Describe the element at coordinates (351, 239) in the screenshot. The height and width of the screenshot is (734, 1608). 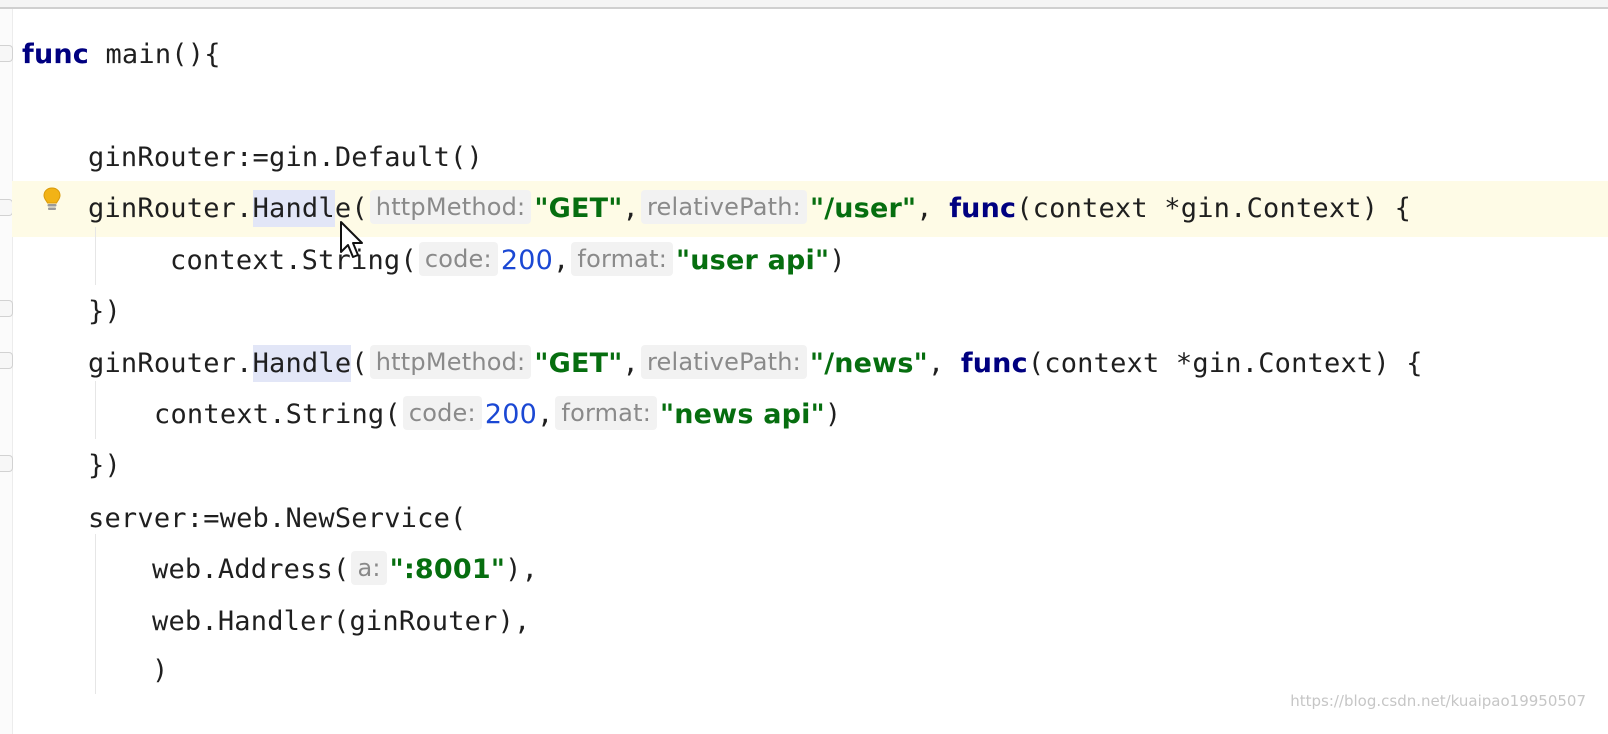
I see `mouse-cursor-icon` at that location.